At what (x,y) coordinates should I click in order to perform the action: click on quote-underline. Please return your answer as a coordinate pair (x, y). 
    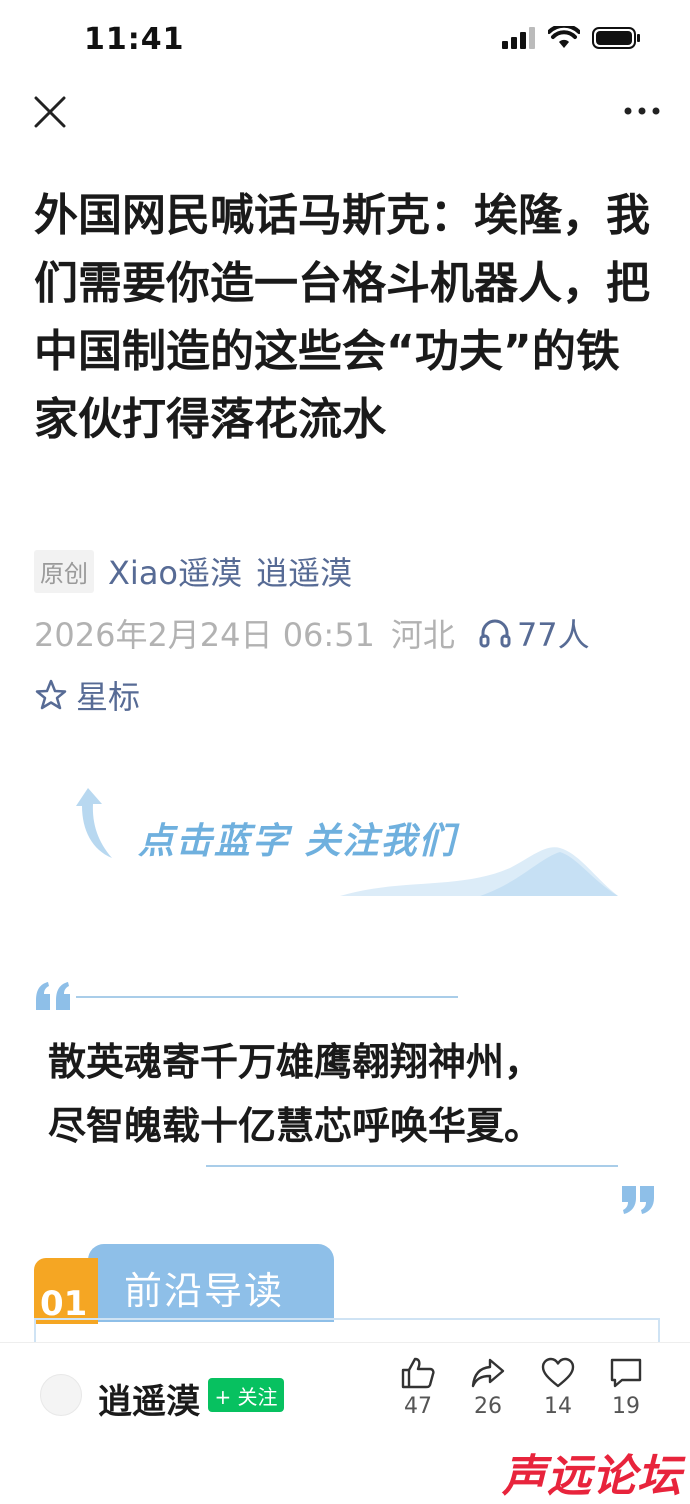
    Looking at the image, I should click on (412, 1166).